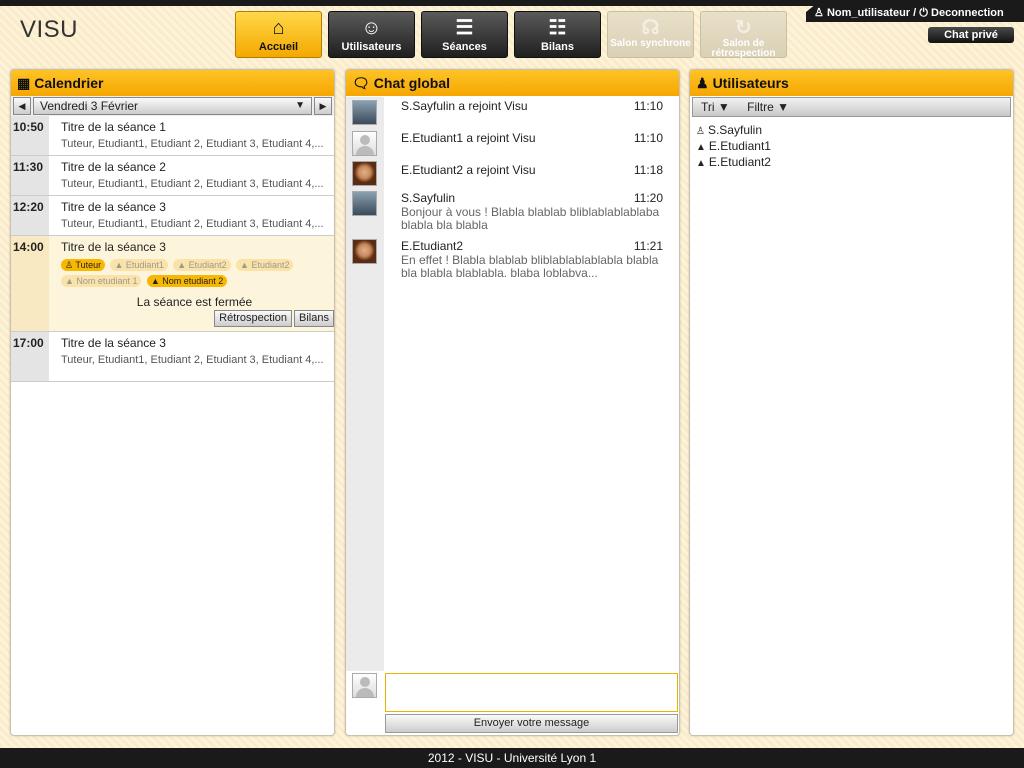 The image size is (1024, 768). What do you see at coordinates (364, 685) in the screenshot?
I see `my-avatar` at bounding box center [364, 685].